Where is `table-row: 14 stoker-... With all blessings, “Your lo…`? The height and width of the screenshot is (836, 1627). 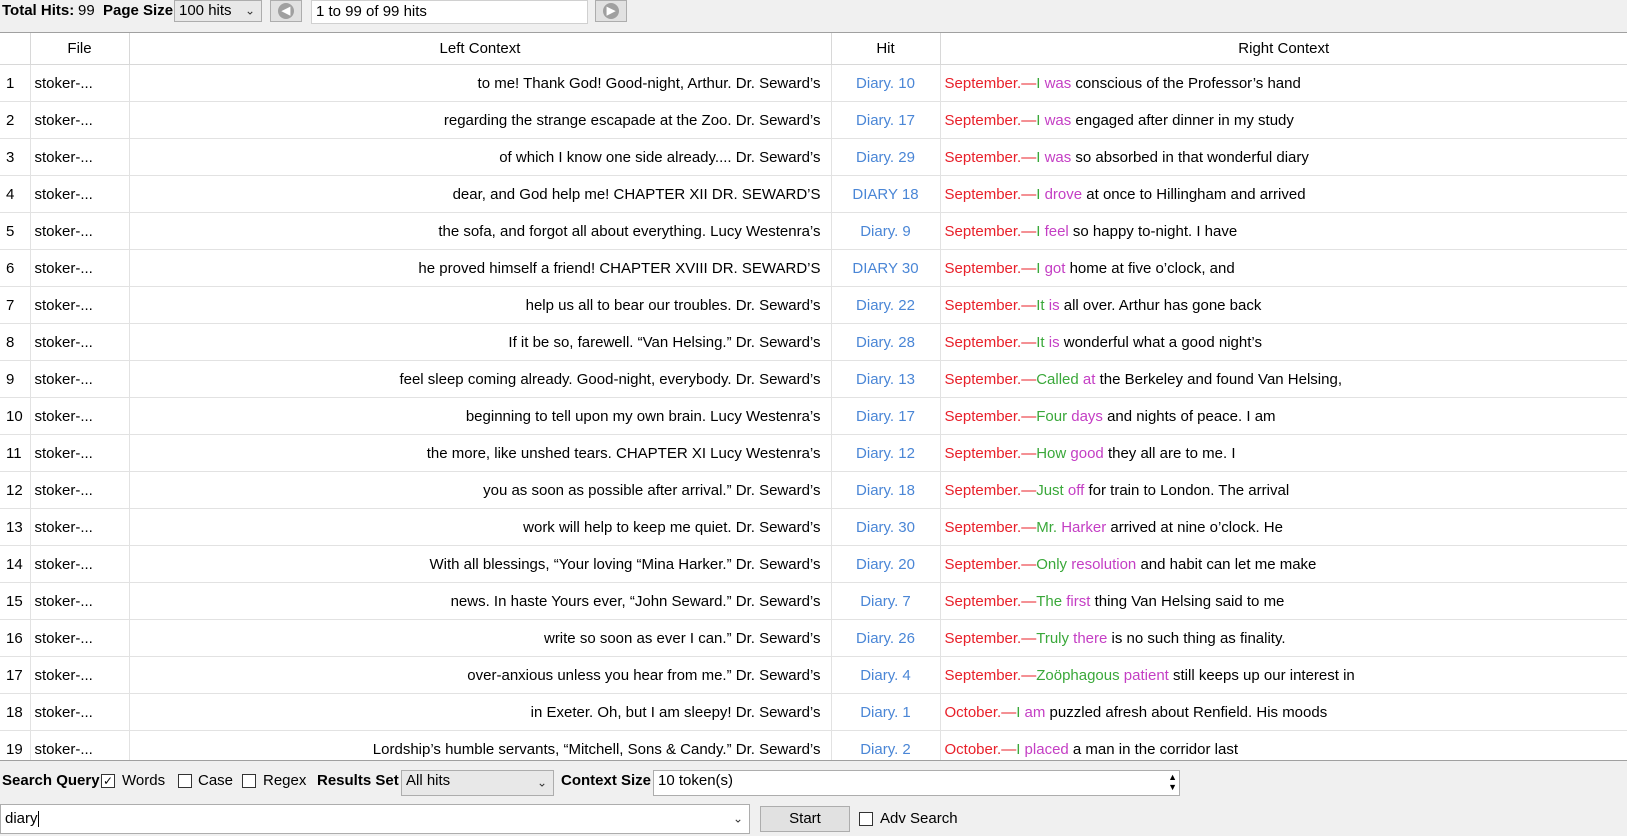
table-row: 14 stoker-... With all blessings, “Your lo… is located at coordinates (813, 564).